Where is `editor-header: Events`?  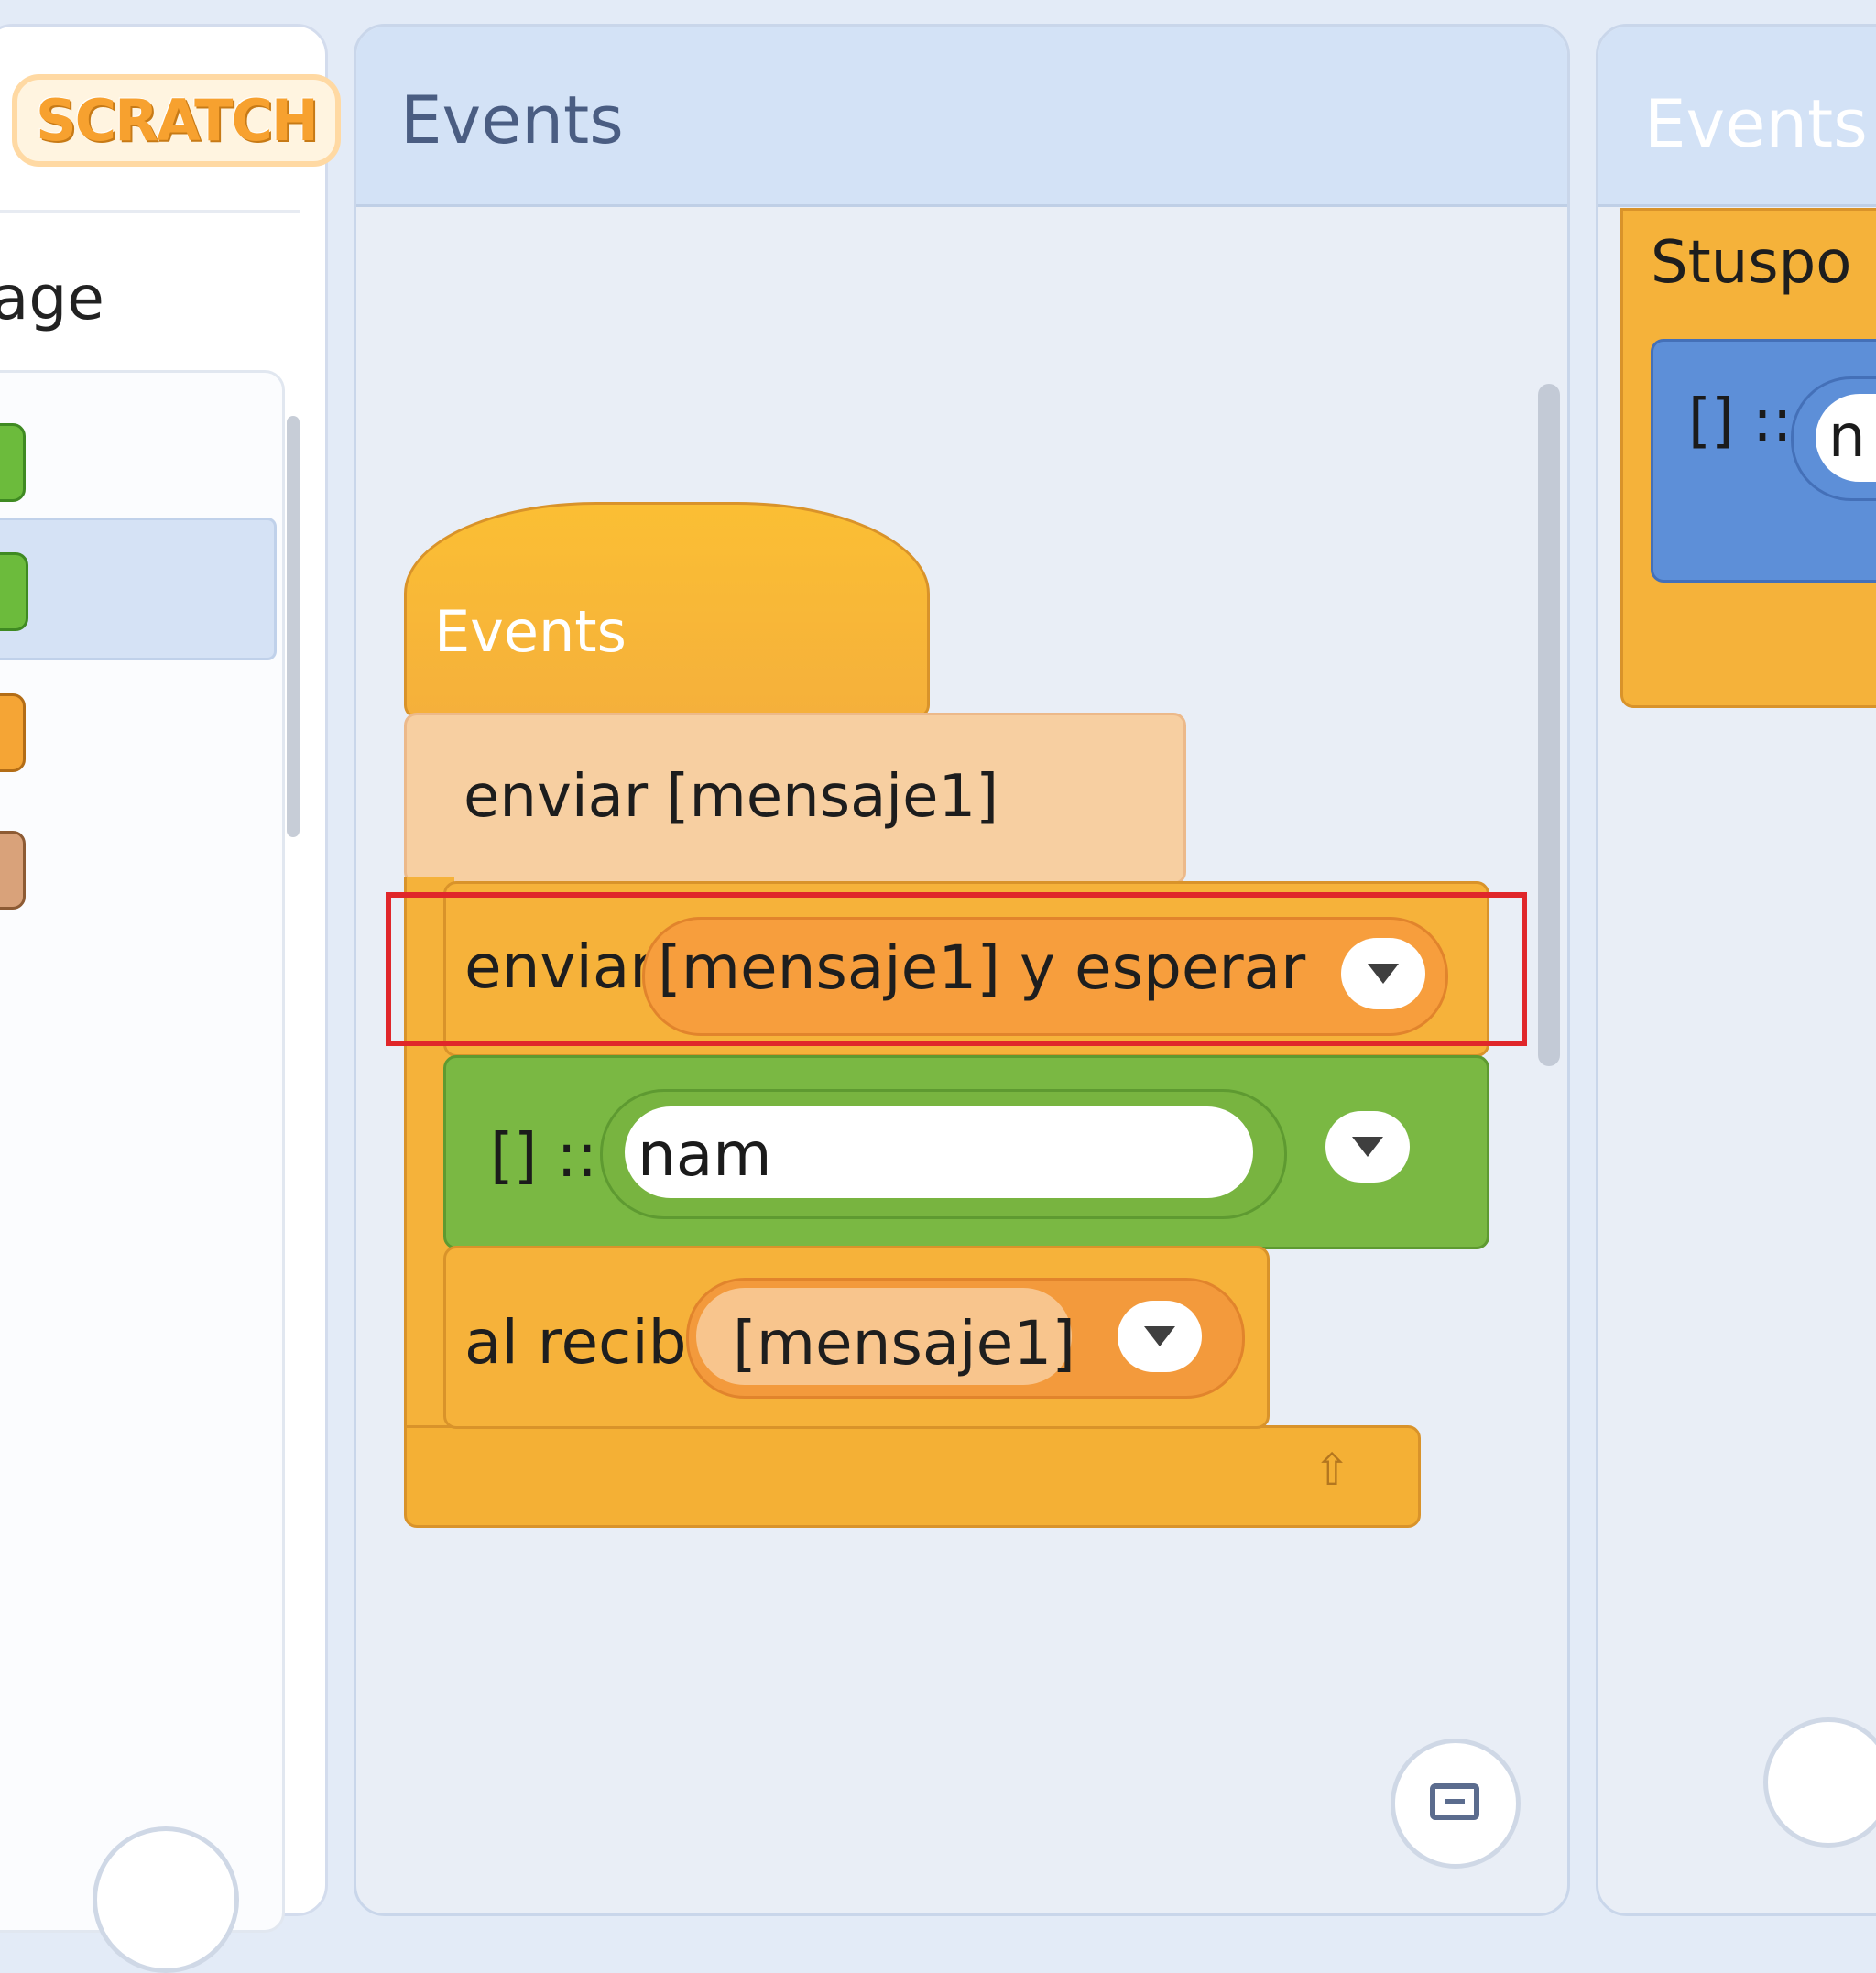
editor-header: Events is located at coordinates (961, 117).